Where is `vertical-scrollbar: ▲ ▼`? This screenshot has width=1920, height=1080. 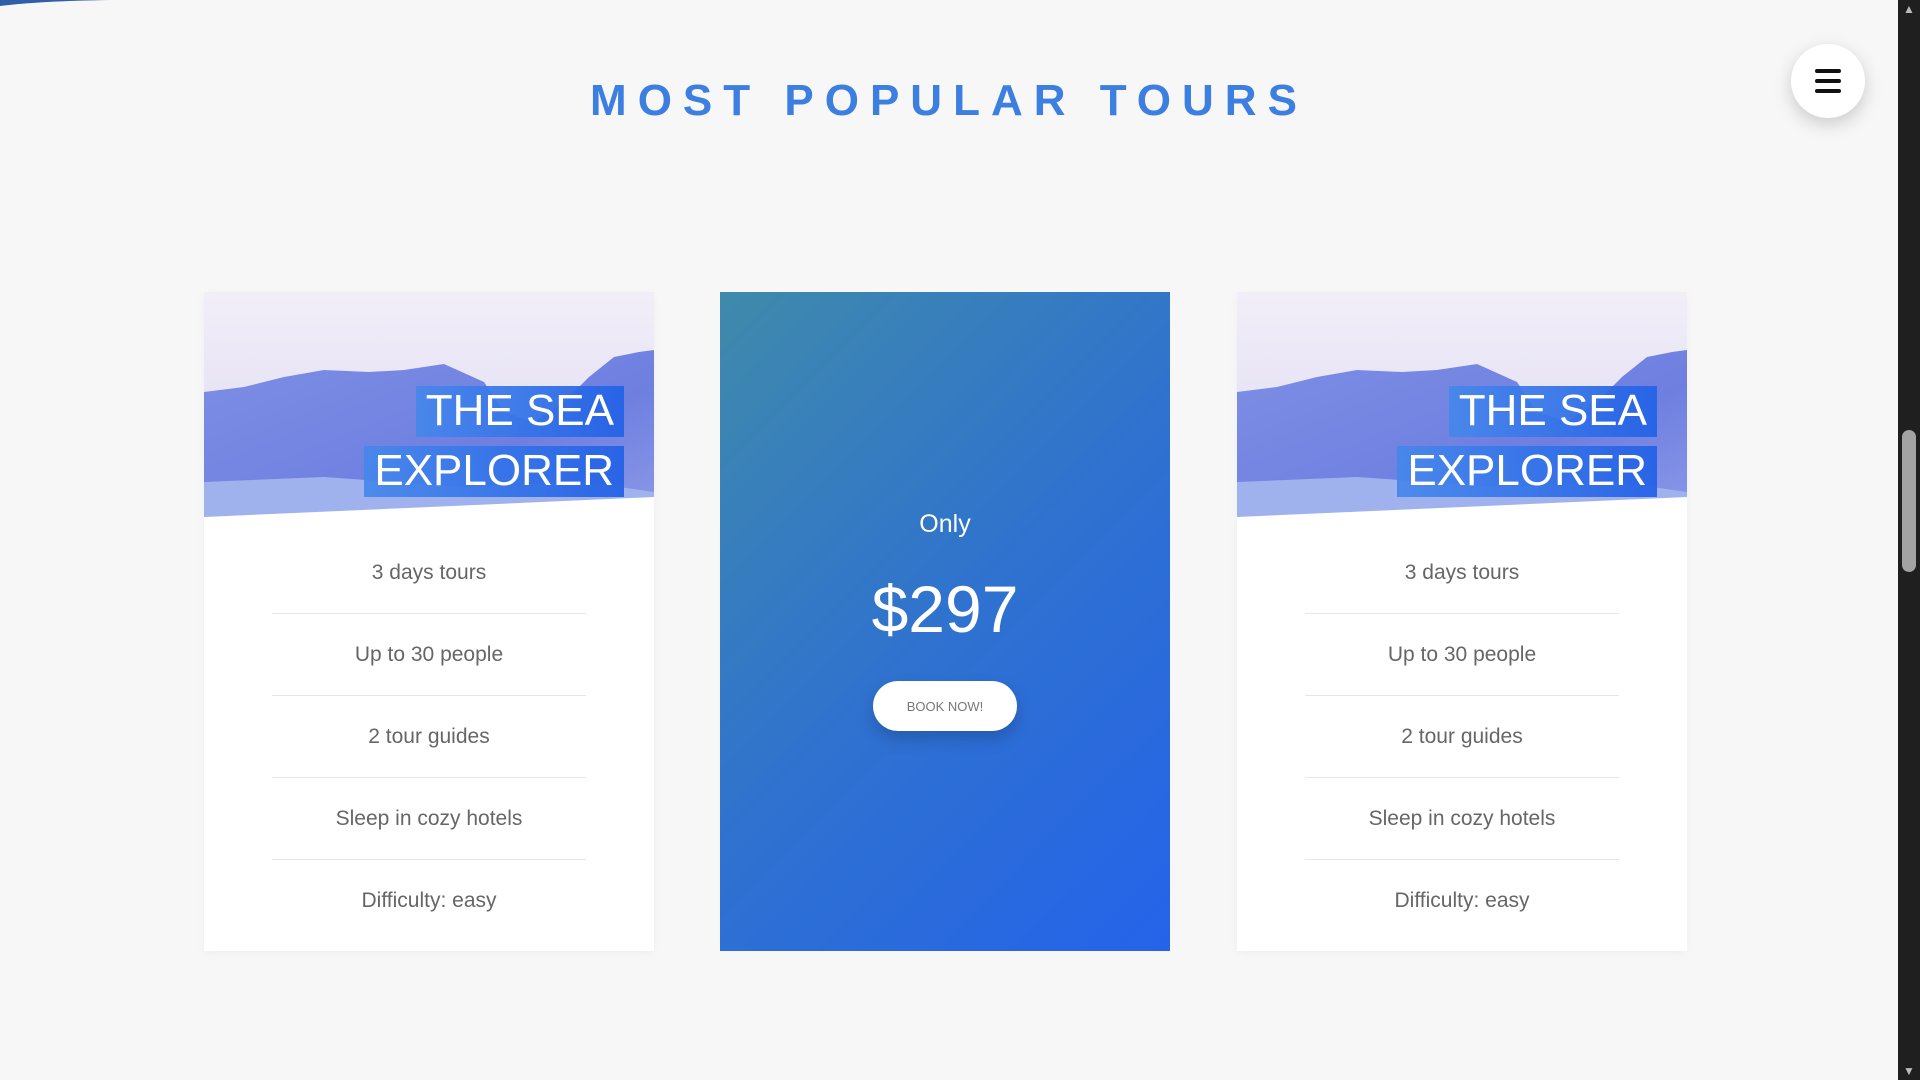
vertical-scrollbar: ▲ ▼ is located at coordinates (1909, 540).